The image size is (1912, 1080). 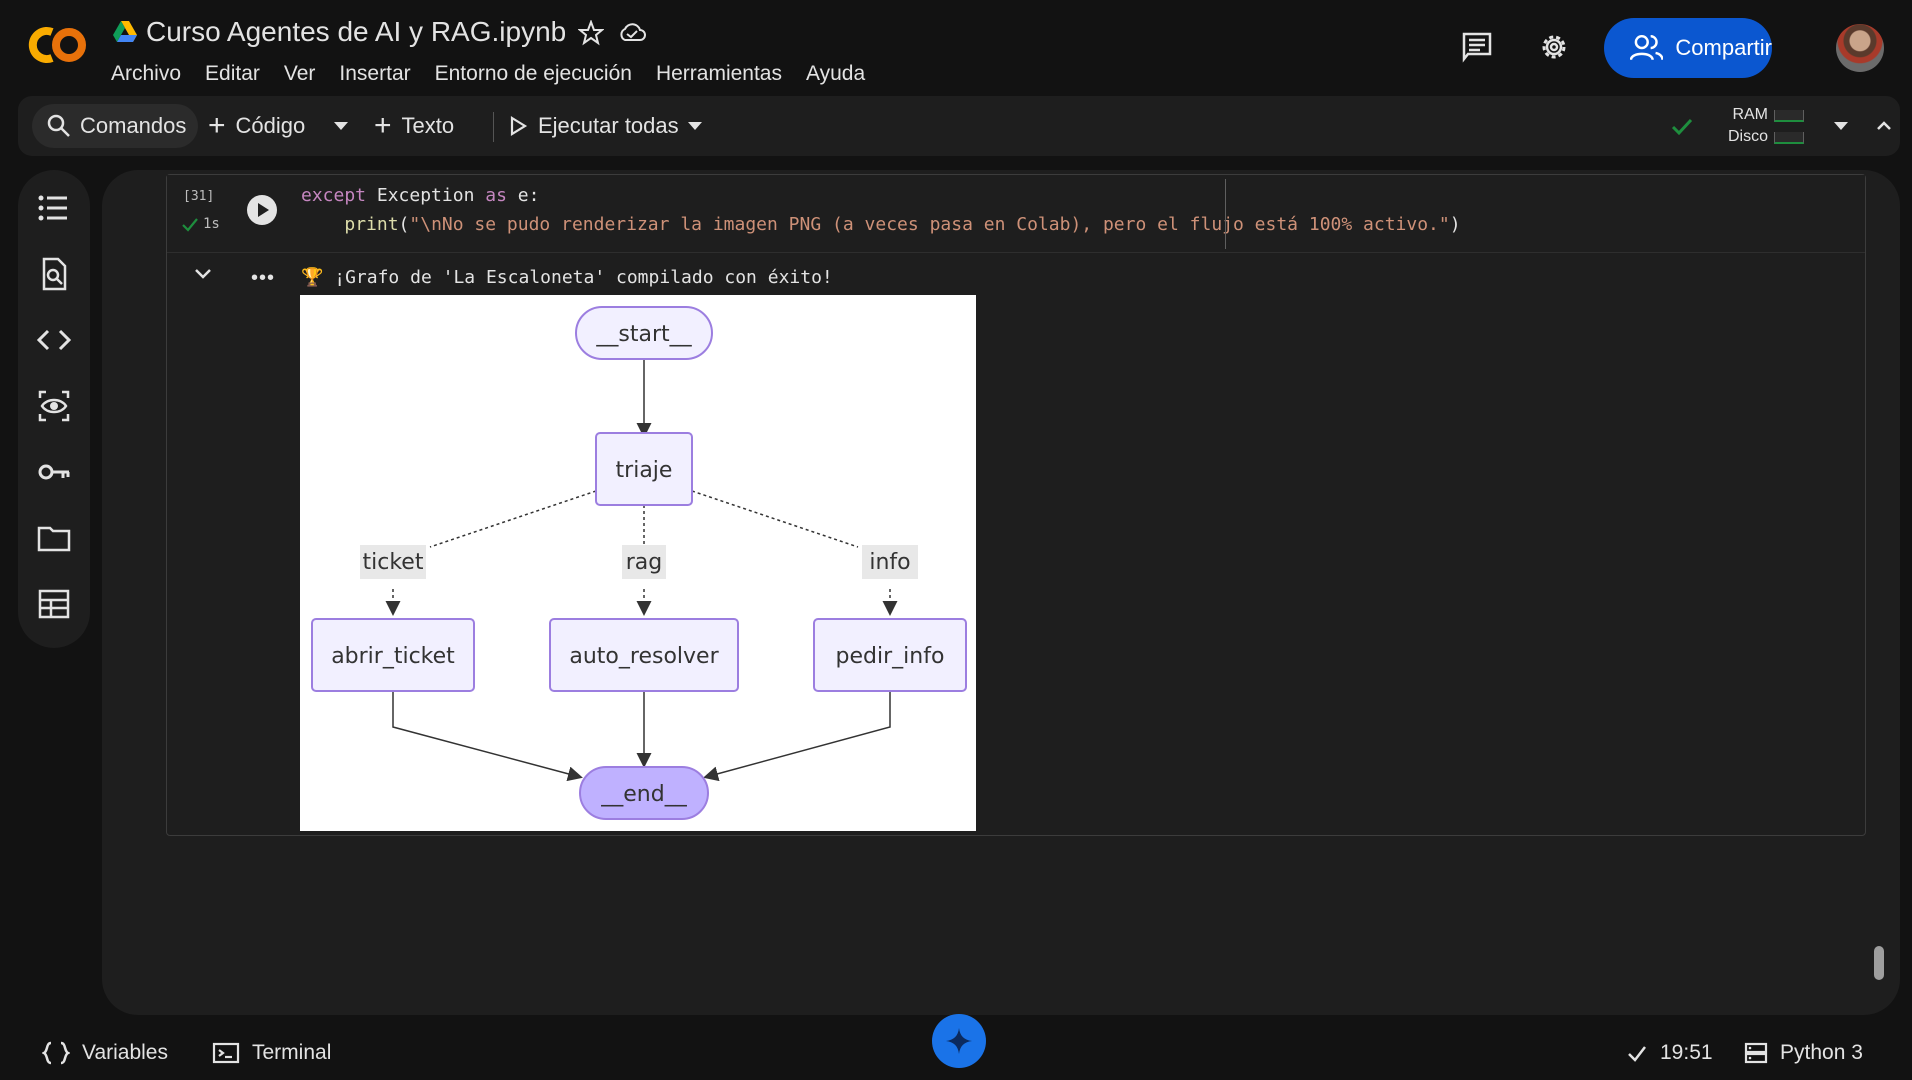 What do you see at coordinates (1647, 47) in the screenshot?
I see `people-icon` at bounding box center [1647, 47].